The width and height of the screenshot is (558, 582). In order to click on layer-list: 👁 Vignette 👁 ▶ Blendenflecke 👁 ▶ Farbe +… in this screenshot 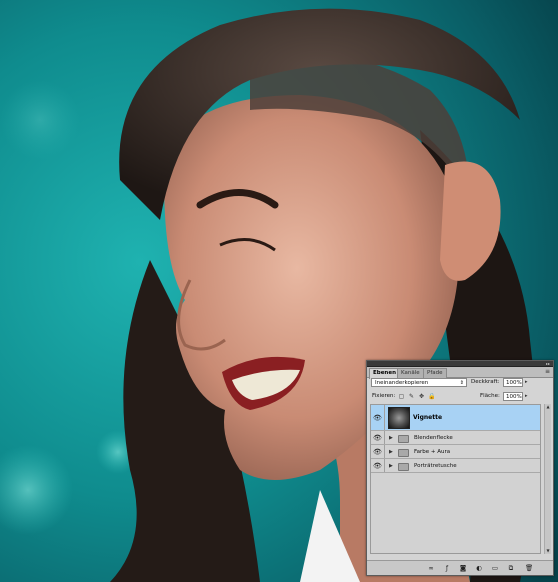, I will do `click(455, 479)`.